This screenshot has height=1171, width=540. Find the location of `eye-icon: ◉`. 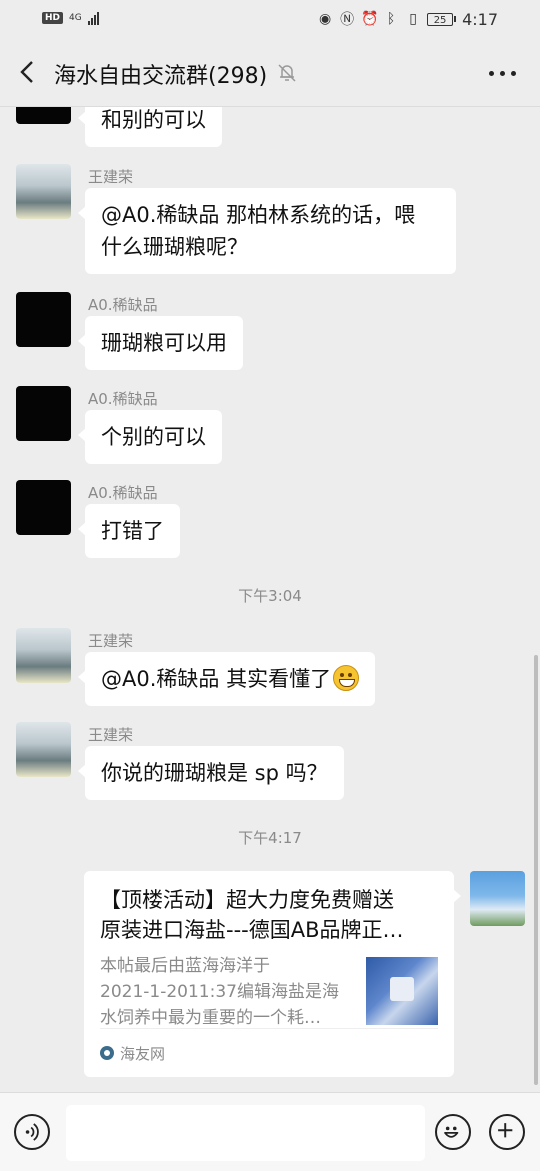

eye-icon: ◉ is located at coordinates (325, 19).